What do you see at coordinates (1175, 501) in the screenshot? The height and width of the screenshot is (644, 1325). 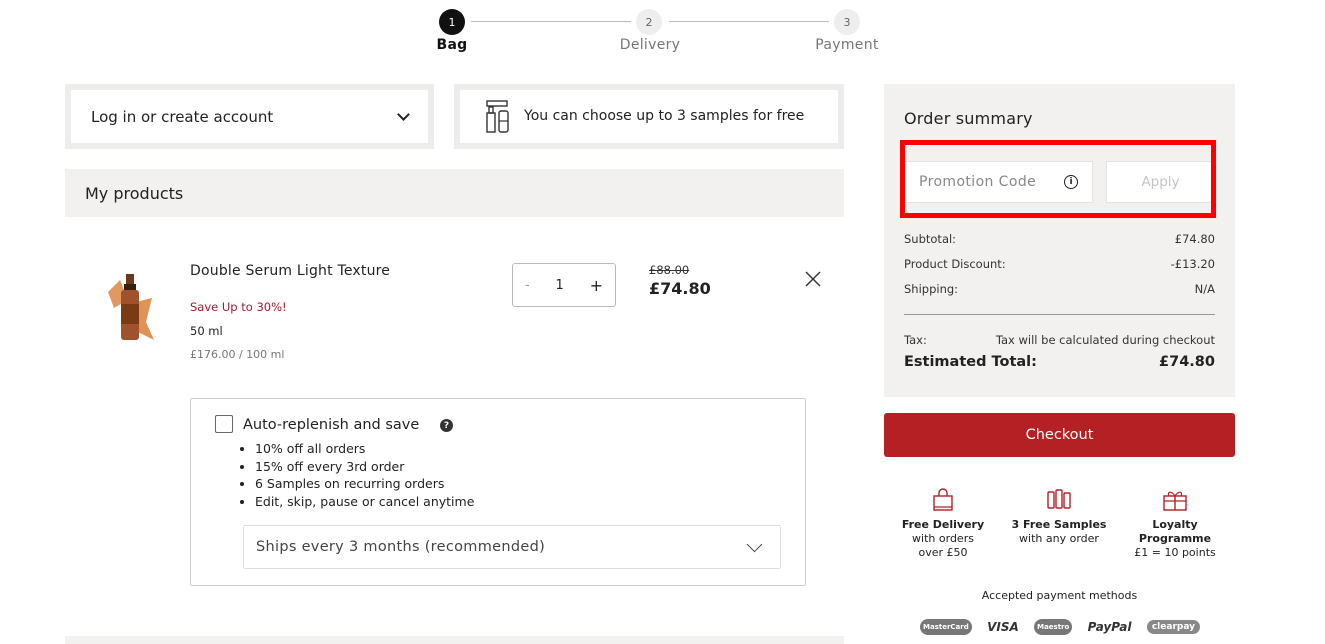 I see `gift-icon` at bounding box center [1175, 501].